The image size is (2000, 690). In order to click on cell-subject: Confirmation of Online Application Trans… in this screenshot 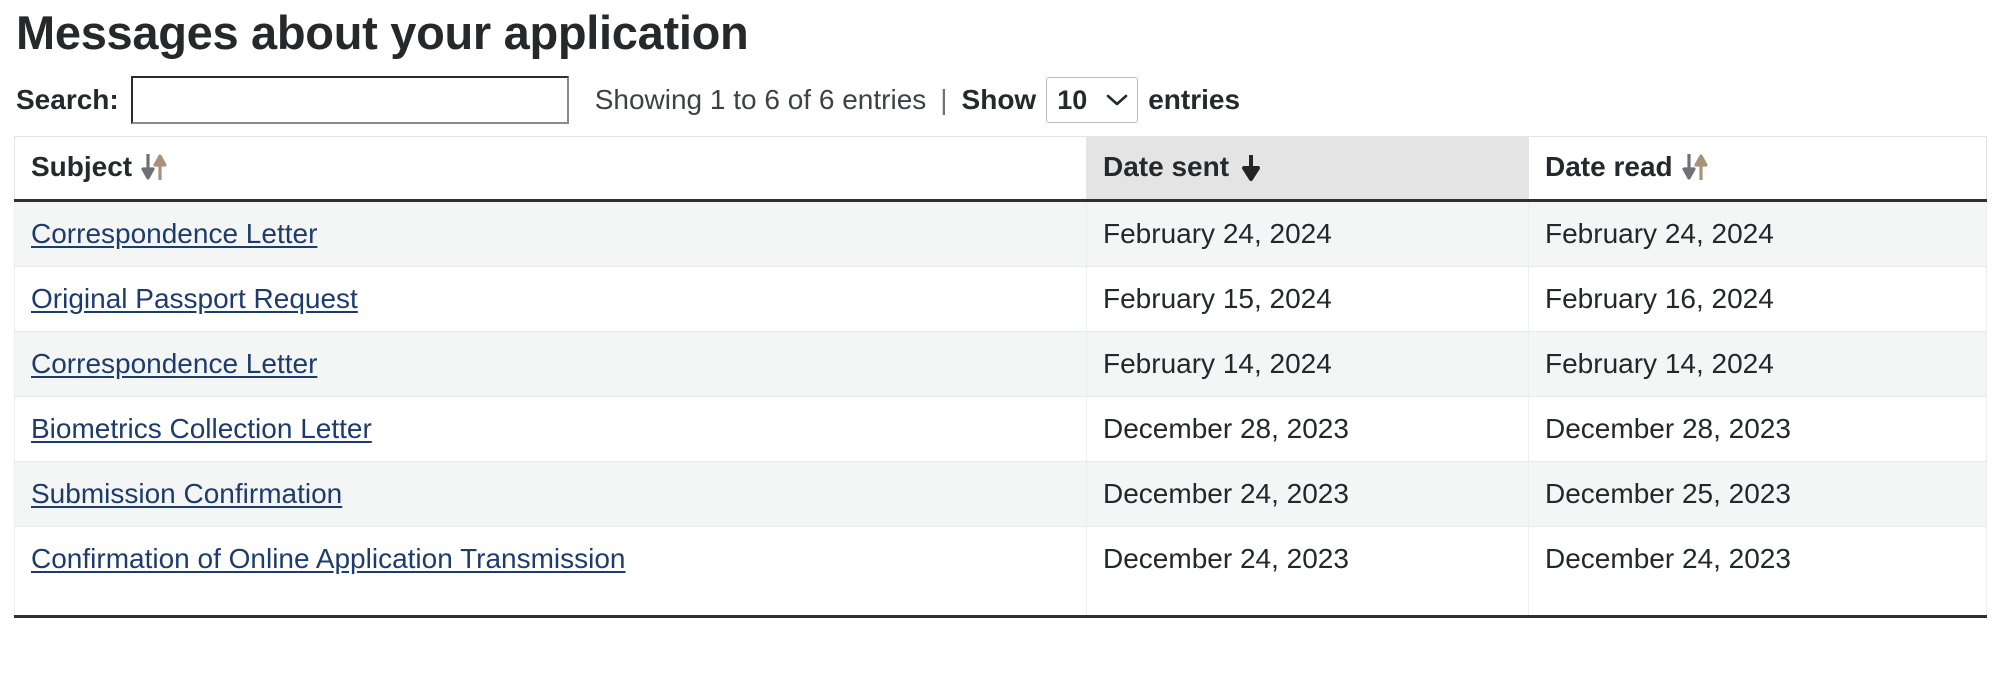, I will do `click(550, 572)`.